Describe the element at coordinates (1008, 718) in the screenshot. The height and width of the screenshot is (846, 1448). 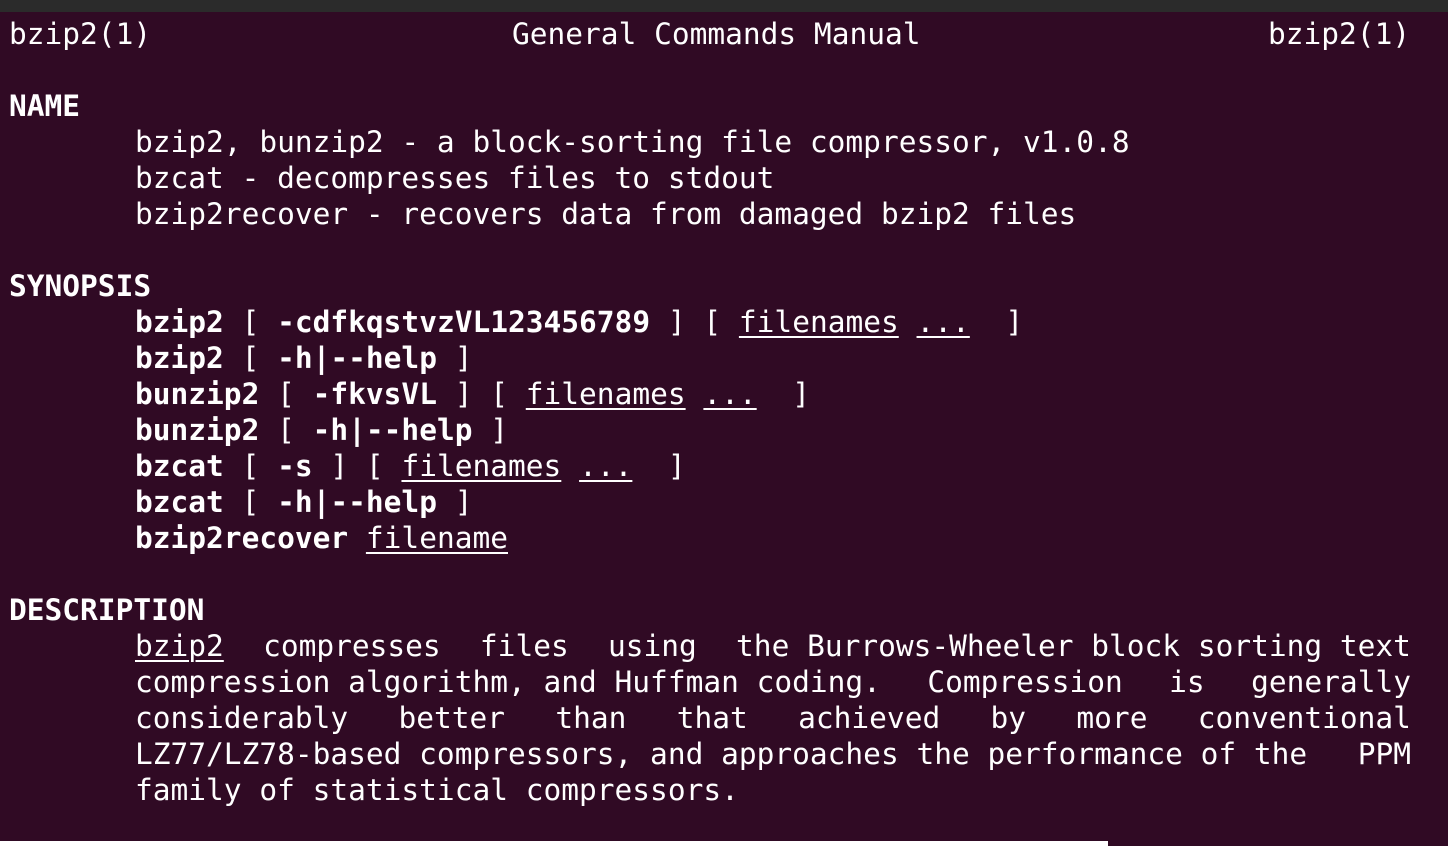
I see `word: by` at that location.